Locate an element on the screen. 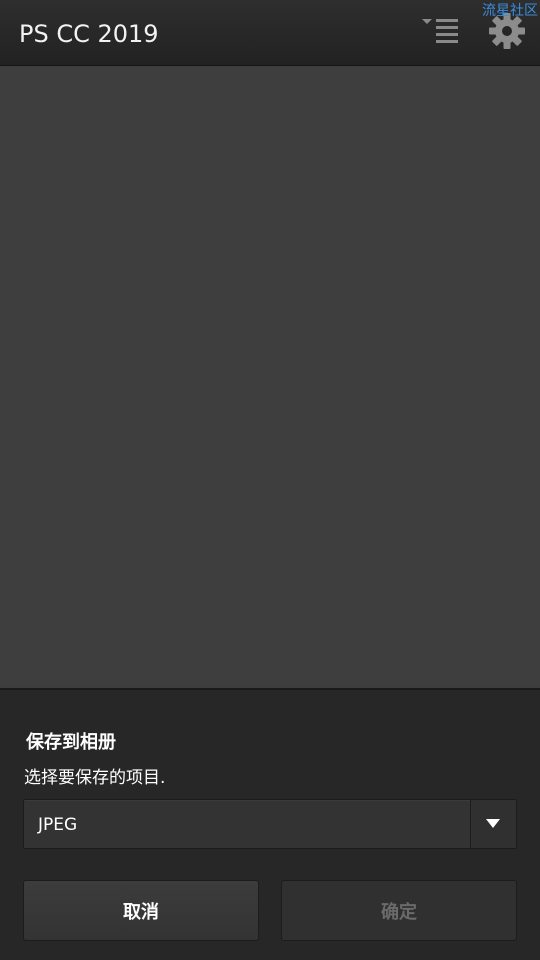  cancel-button: 取消 is located at coordinates (141, 910).